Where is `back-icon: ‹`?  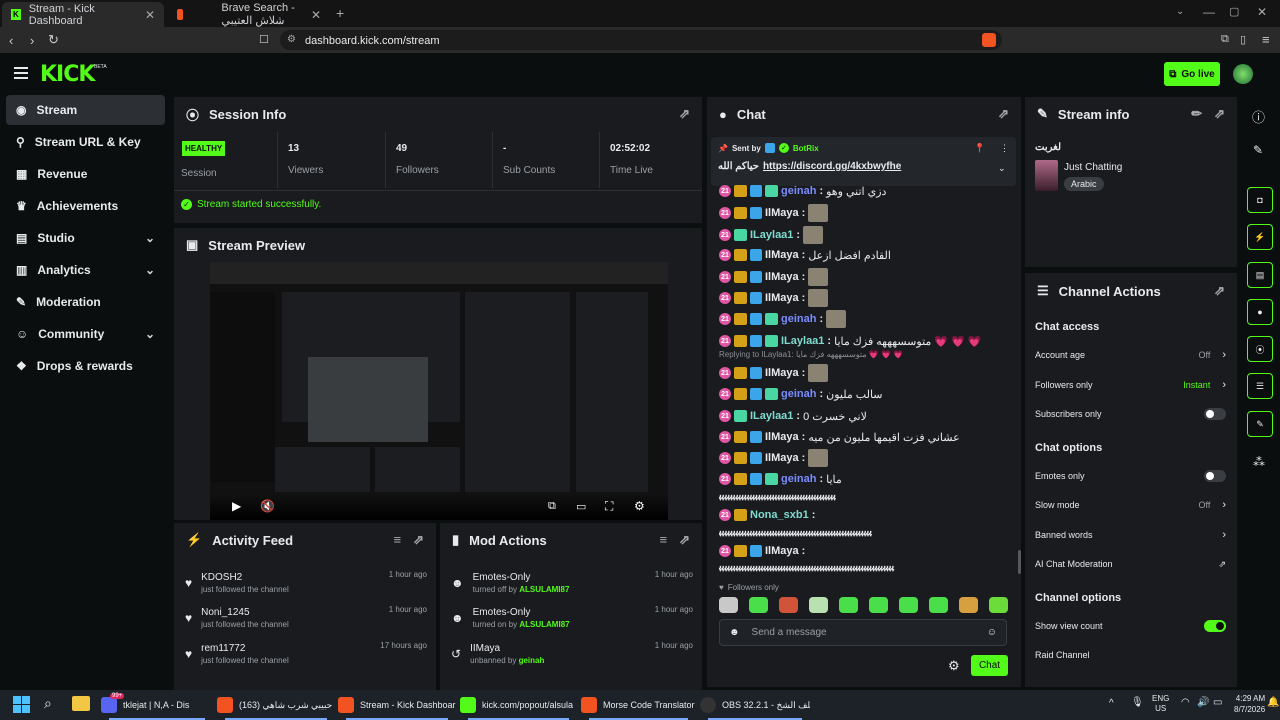 back-icon: ‹ is located at coordinates (11, 40).